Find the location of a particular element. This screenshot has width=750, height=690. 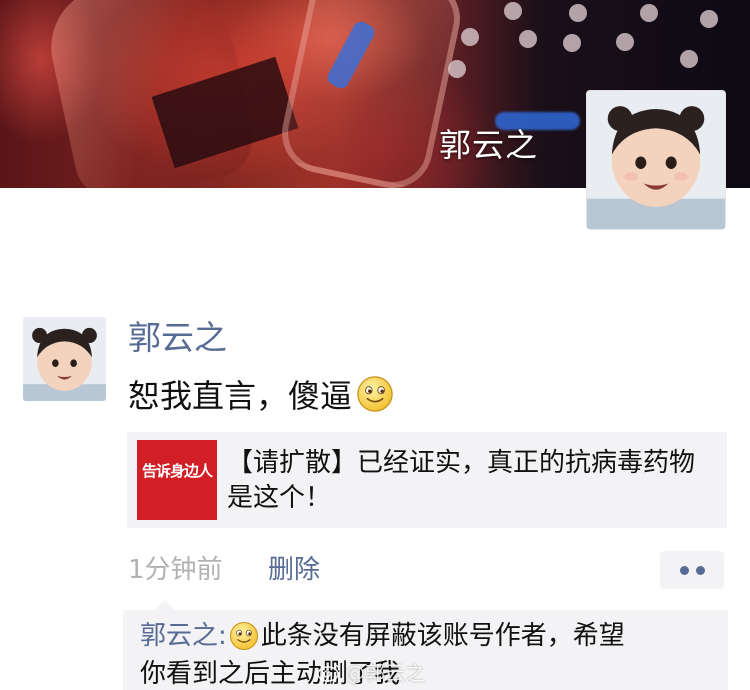

link-title: 【请扩散】已经证实，真正的抗病毒药物是这个！ is located at coordinates (461, 480).